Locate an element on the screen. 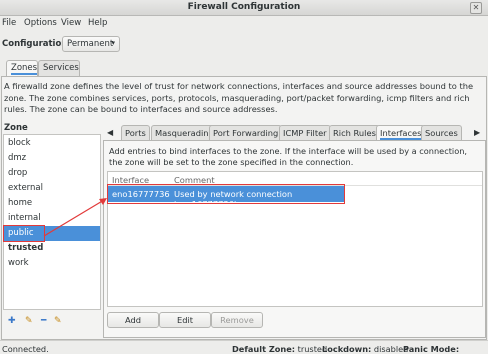 The height and width of the screenshot is (354, 488). panic-mode-status: Panic Mode: disabled is located at coordinates (431, 349).